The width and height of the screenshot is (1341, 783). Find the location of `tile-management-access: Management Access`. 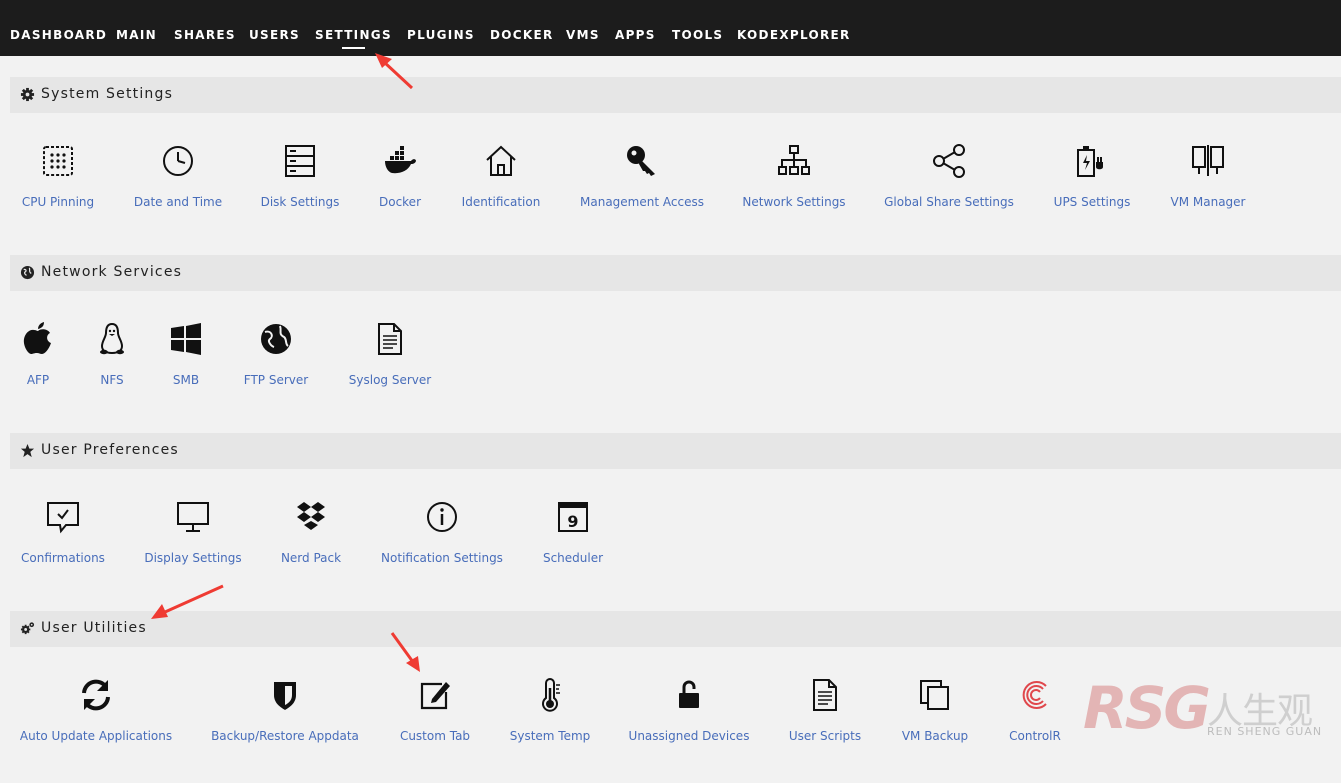

tile-management-access: Management Access is located at coordinates (642, 184).